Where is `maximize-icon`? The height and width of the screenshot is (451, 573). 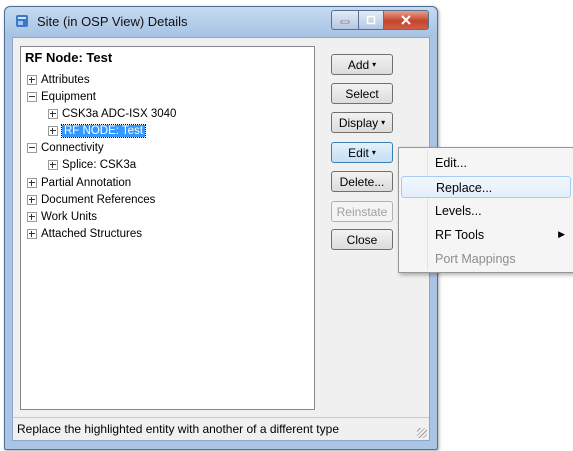 maximize-icon is located at coordinates (371, 20).